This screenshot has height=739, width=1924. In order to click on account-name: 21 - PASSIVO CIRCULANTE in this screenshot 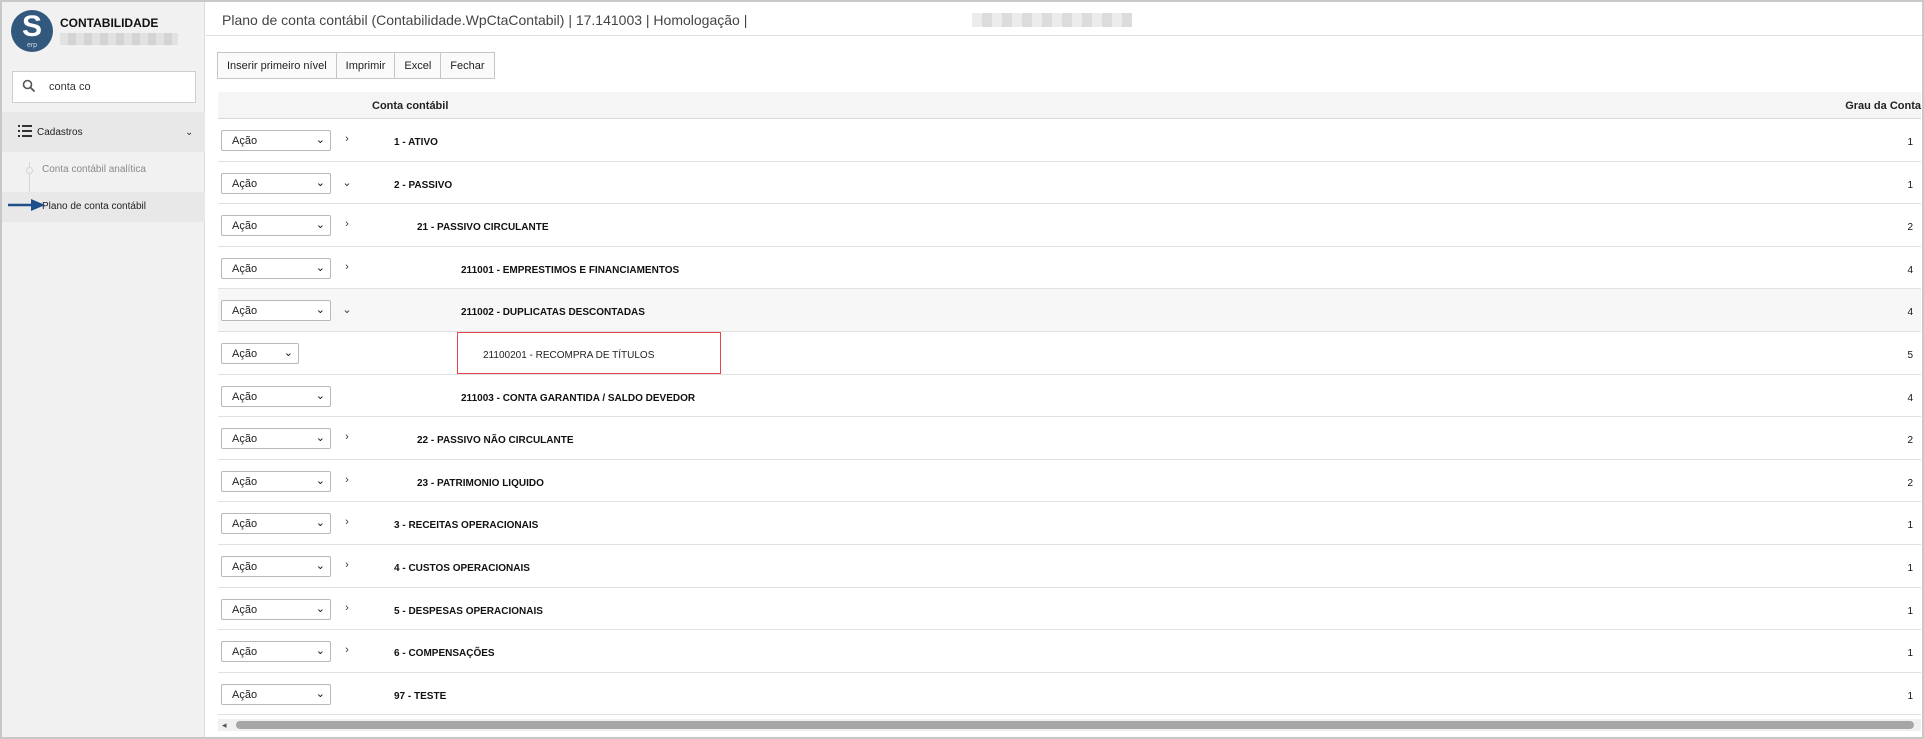, I will do `click(483, 228)`.